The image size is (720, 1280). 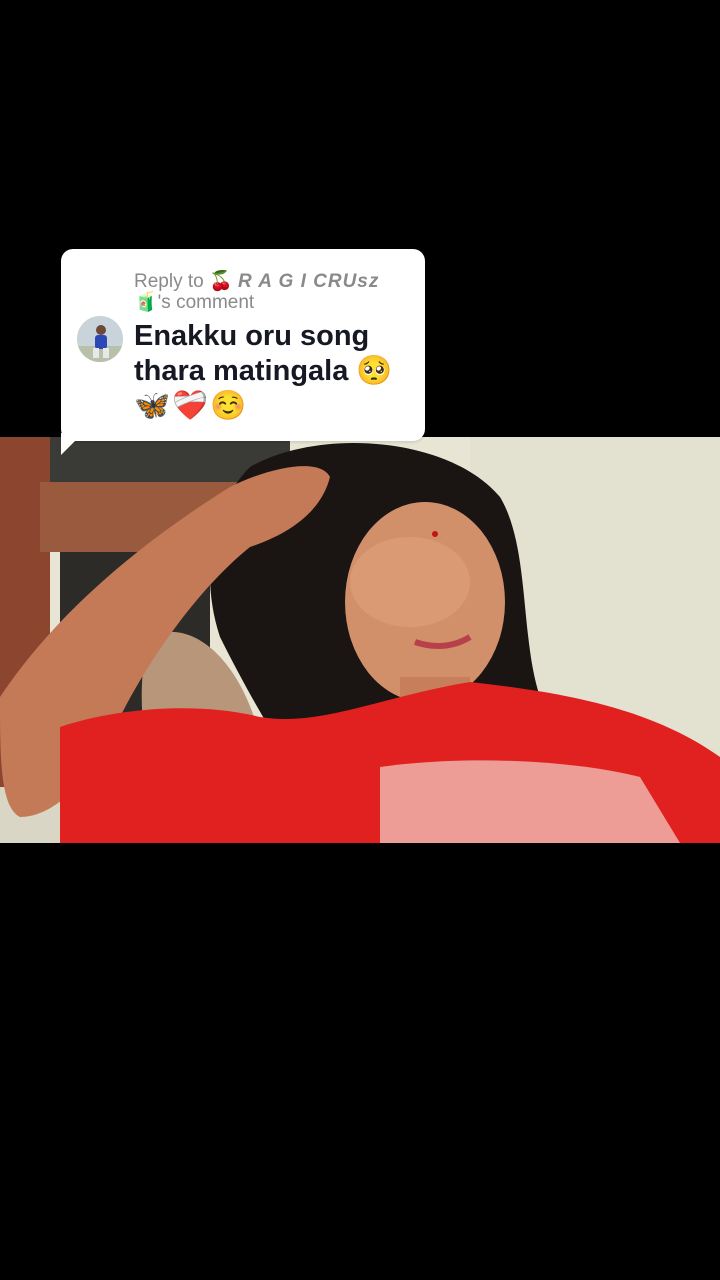 I want to click on username-emoji-left: 🍒, so click(x=220, y=281).